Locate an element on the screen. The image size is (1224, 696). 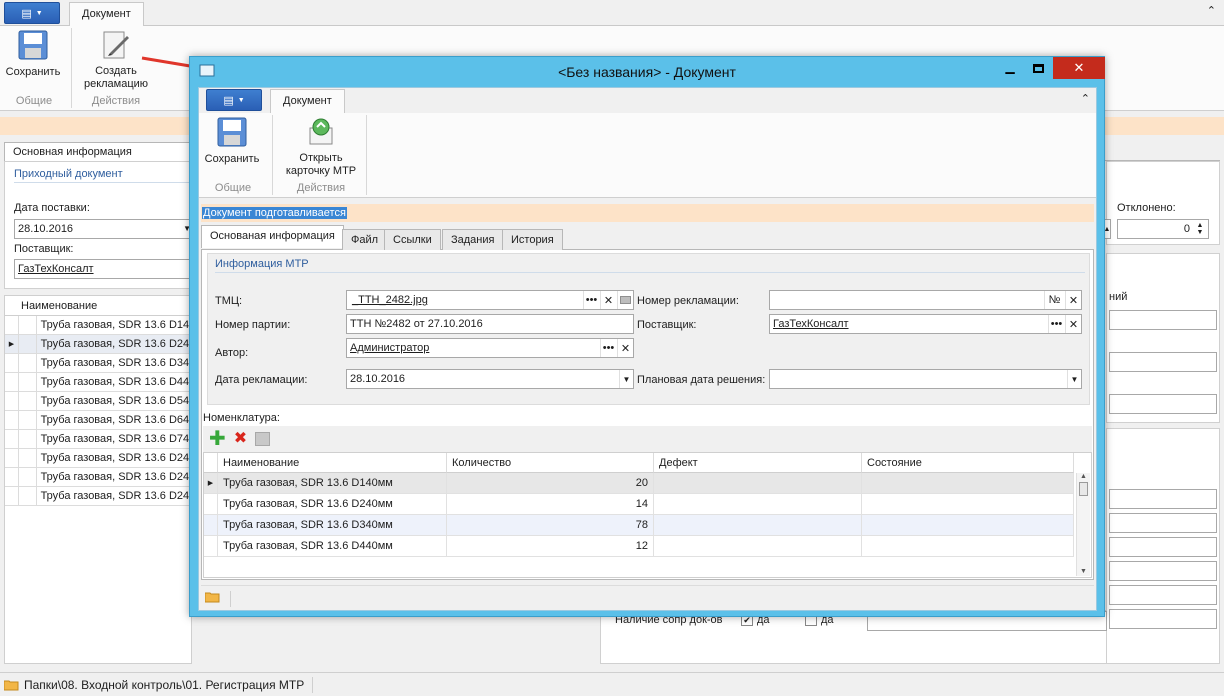
rejected-field: 0 ▲ ▼ is located at coordinates (1163, 229).